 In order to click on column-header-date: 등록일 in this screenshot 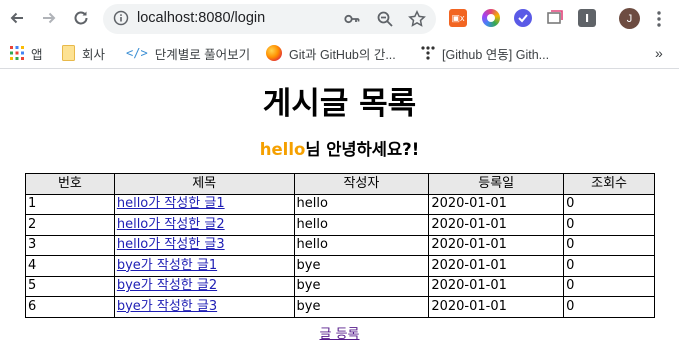, I will do `click(496, 184)`.